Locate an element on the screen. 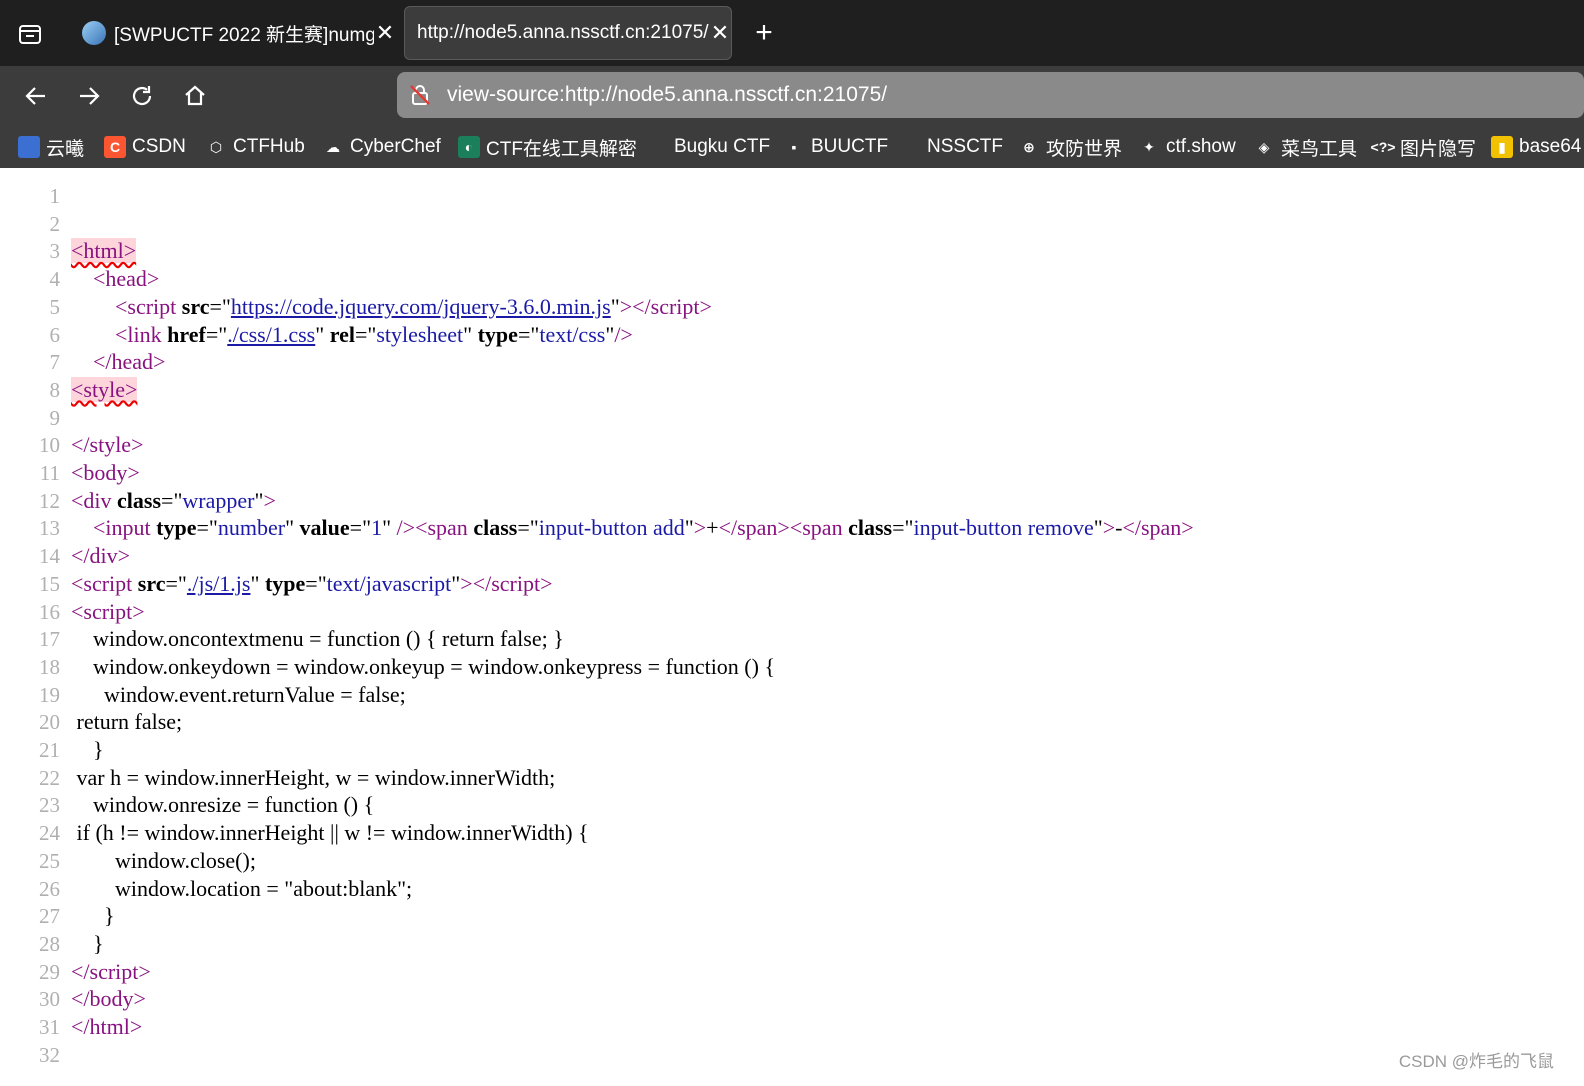 Image resolution: width=1584 pixels, height=1086 pixels. bookmark-4: ◐ CTF在线工具解密 is located at coordinates (547, 147).